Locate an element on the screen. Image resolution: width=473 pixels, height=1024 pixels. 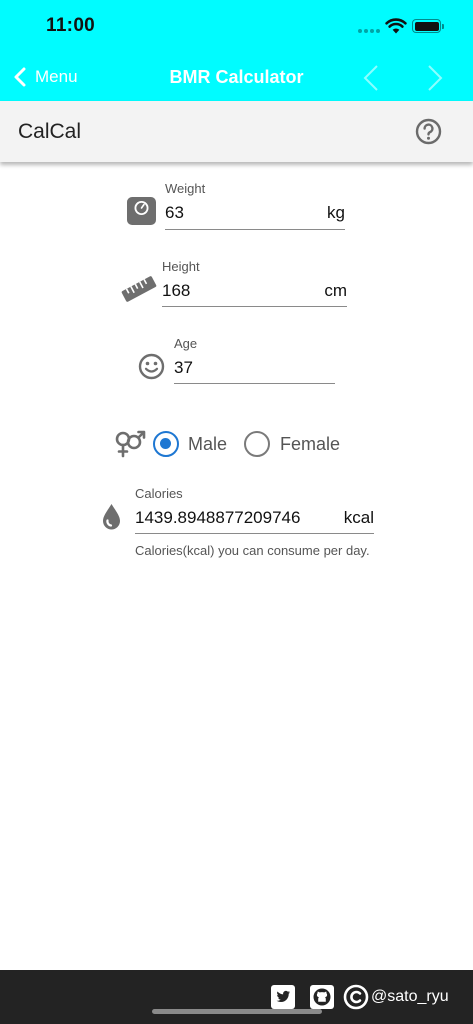
height-unit: cm is located at coordinates (335, 290).